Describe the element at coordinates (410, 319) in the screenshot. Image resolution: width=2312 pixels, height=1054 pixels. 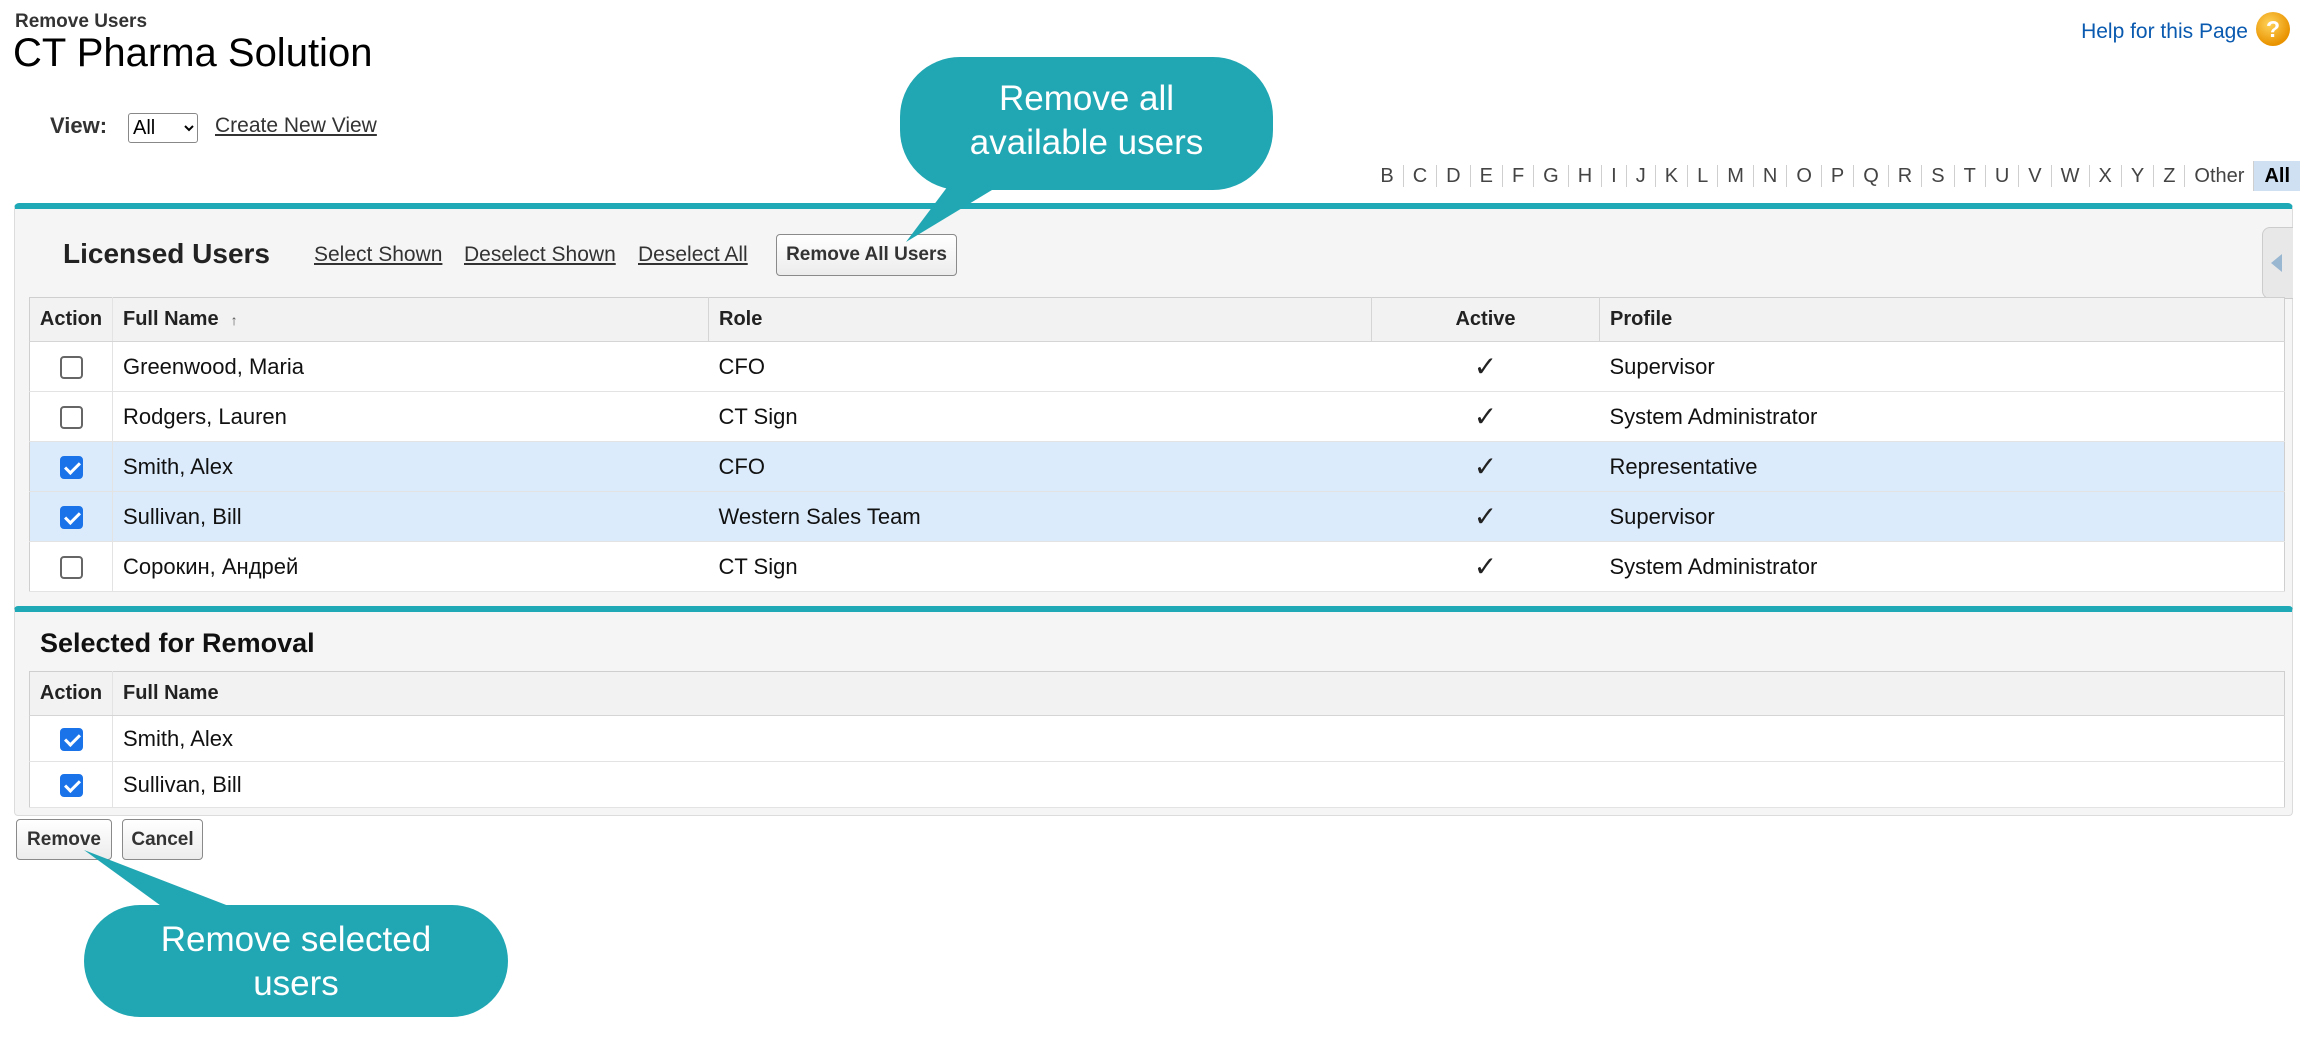
I see `column-header-full-name: Full Name ↑` at that location.